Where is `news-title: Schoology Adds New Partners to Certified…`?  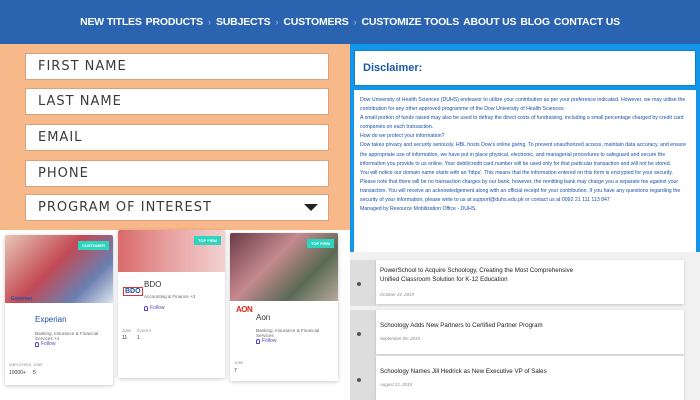 news-title: Schoology Adds New Partners to Certified… is located at coordinates (461, 326).